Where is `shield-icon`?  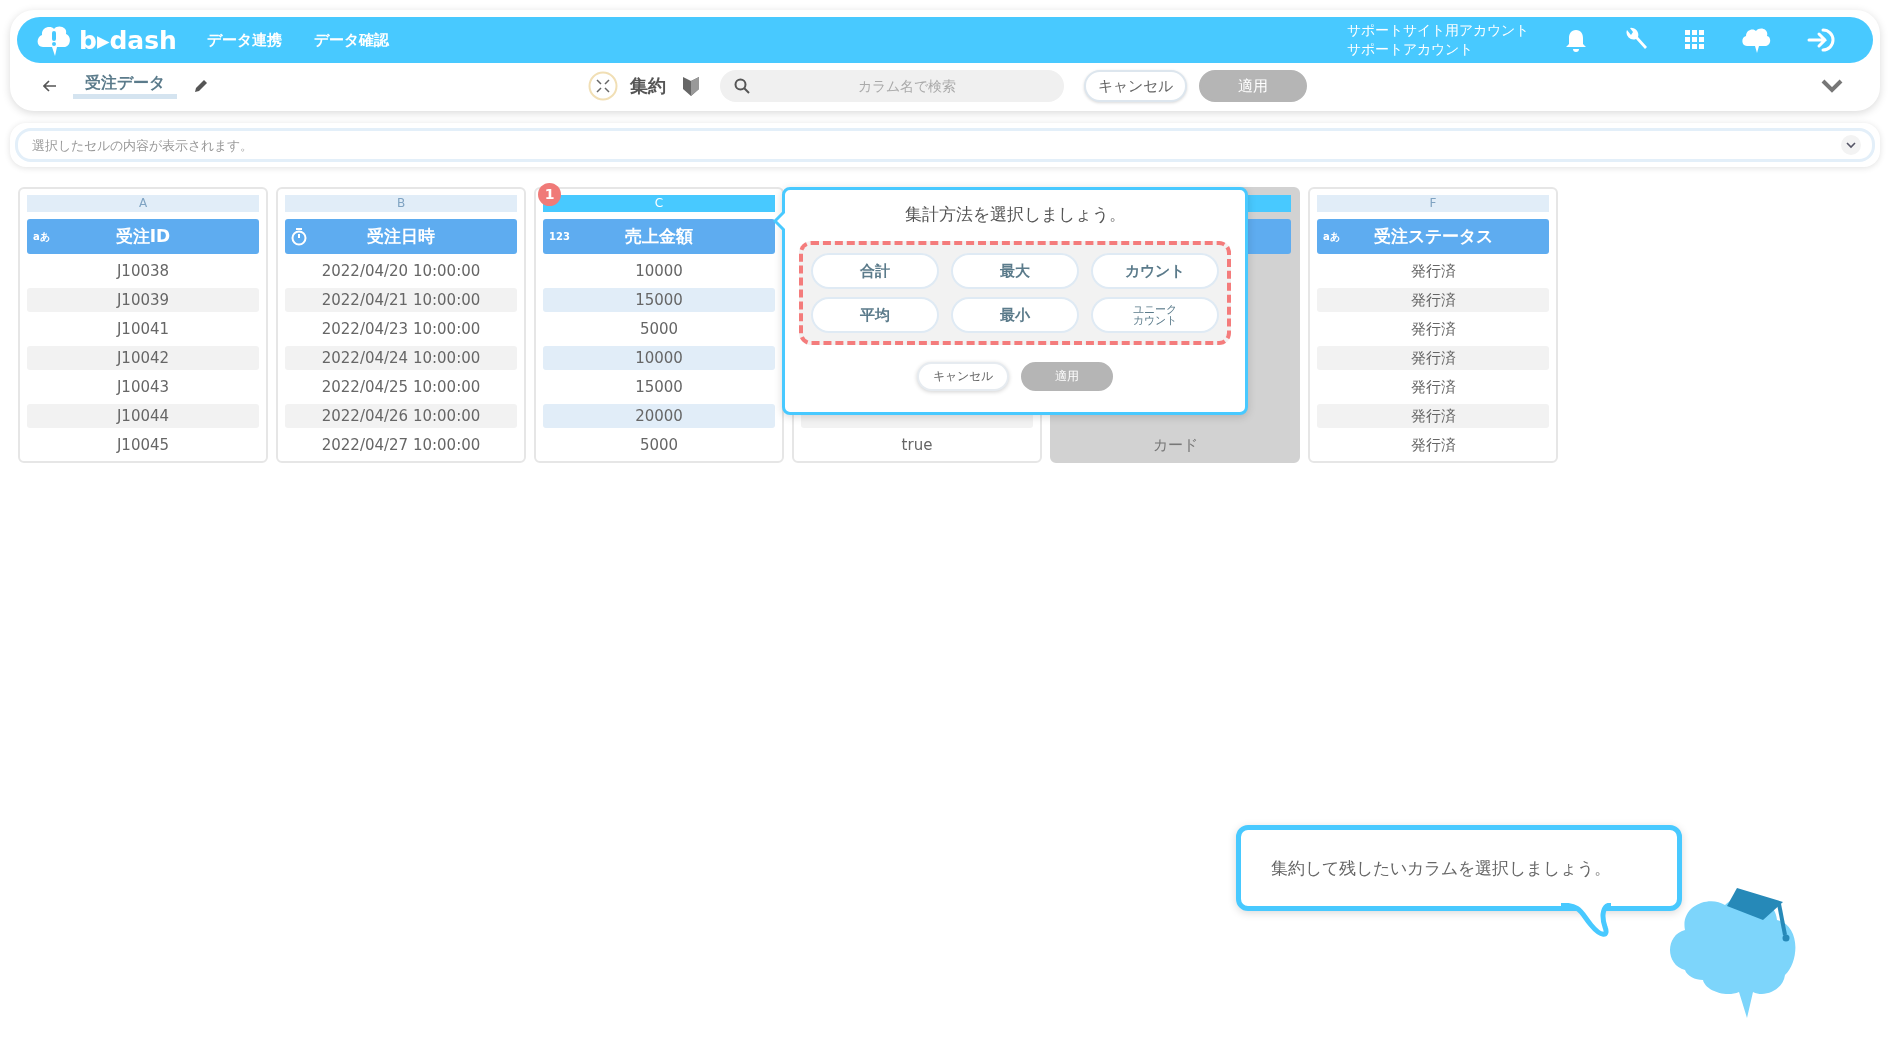 shield-icon is located at coordinates (691, 86).